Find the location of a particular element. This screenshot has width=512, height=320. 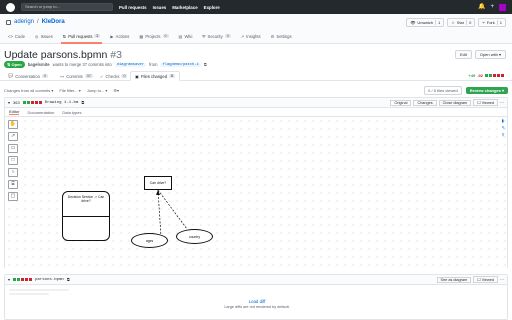

close-diagram-button: Close diagram is located at coordinates (455, 102).